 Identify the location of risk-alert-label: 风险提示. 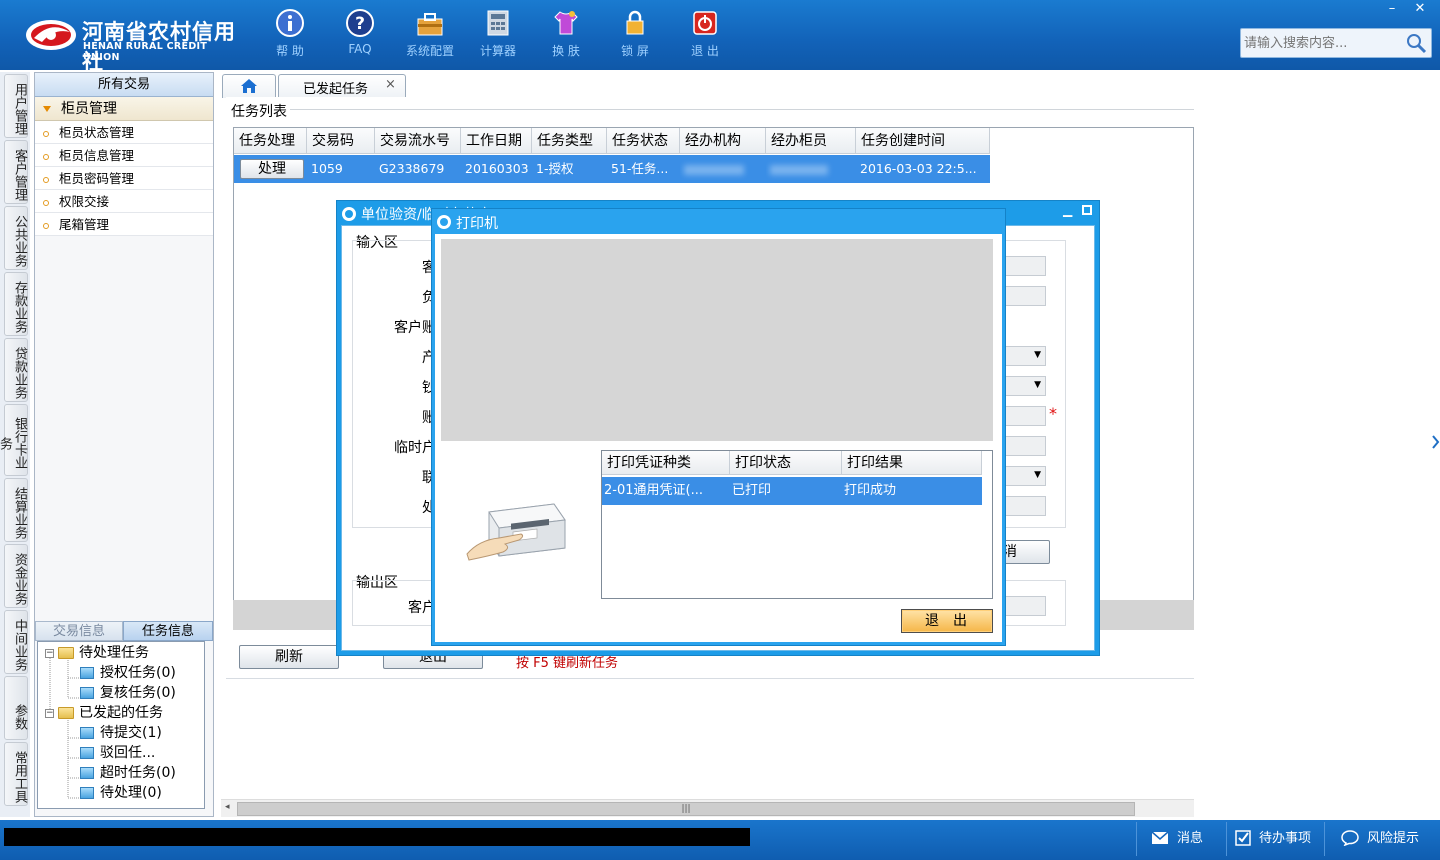
(1393, 838).